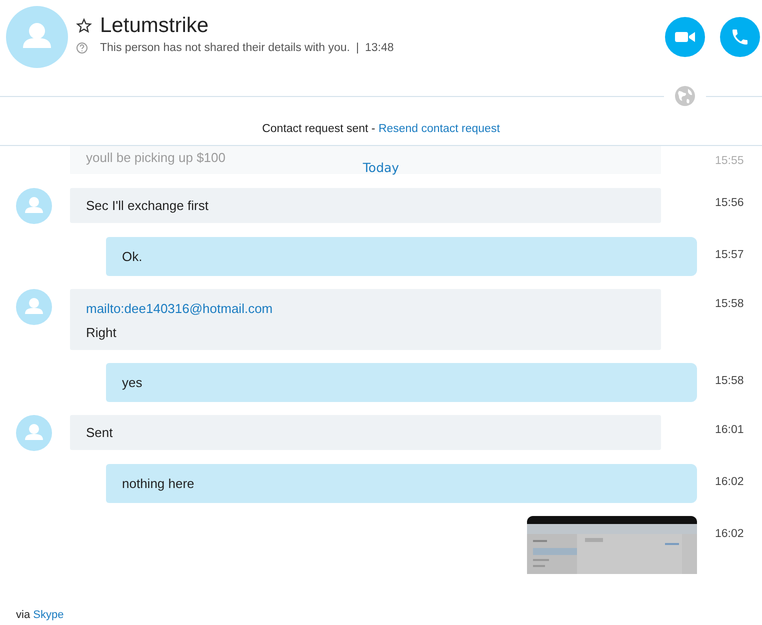 The image size is (762, 625). Describe the element at coordinates (148, 205) in the screenshot. I see `message-text: Sec I'll exchange first` at that location.